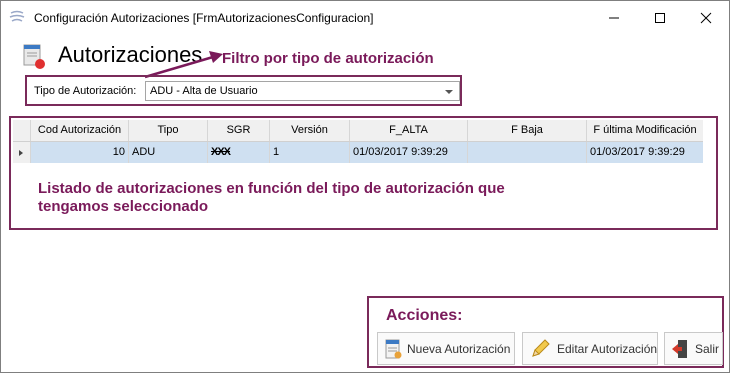  What do you see at coordinates (239, 152) in the screenshot?
I see `cell-sgr: XXX` at bounding box center [239, 152].